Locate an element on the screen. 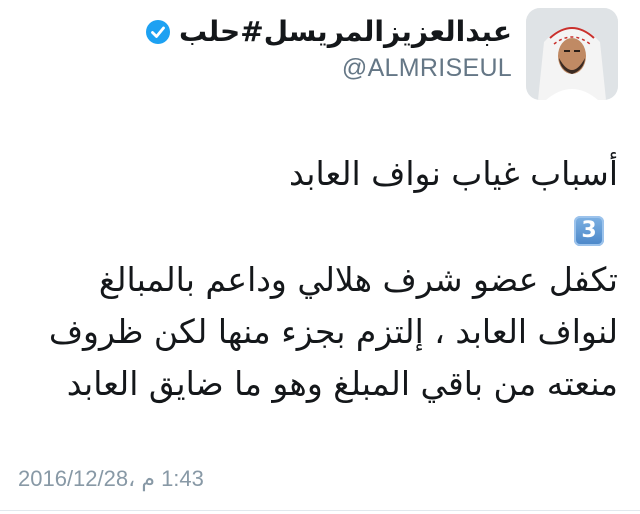 The height and width of the screenshot is (514, 640). name-row: عبدالعزيزالمريسل#حلب is located at coordinates (328, 32).